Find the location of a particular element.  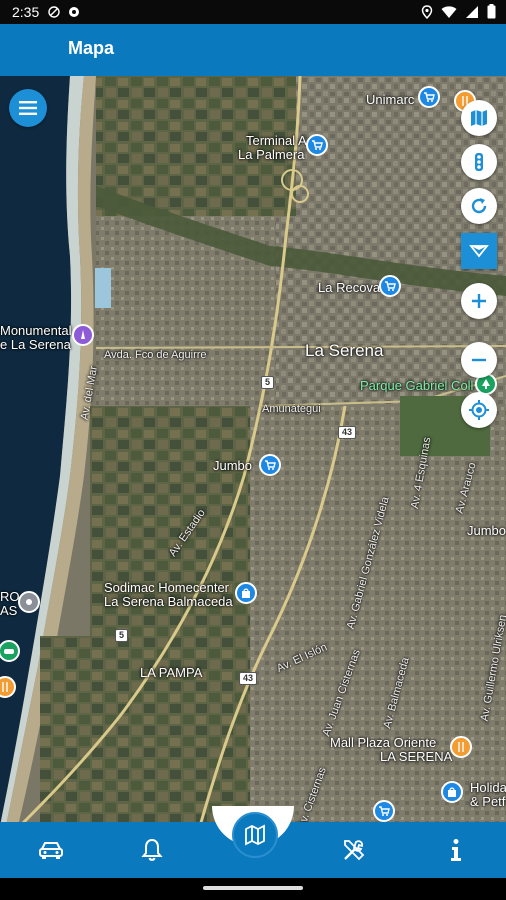

menu-button is located at coordinates (28, 108).